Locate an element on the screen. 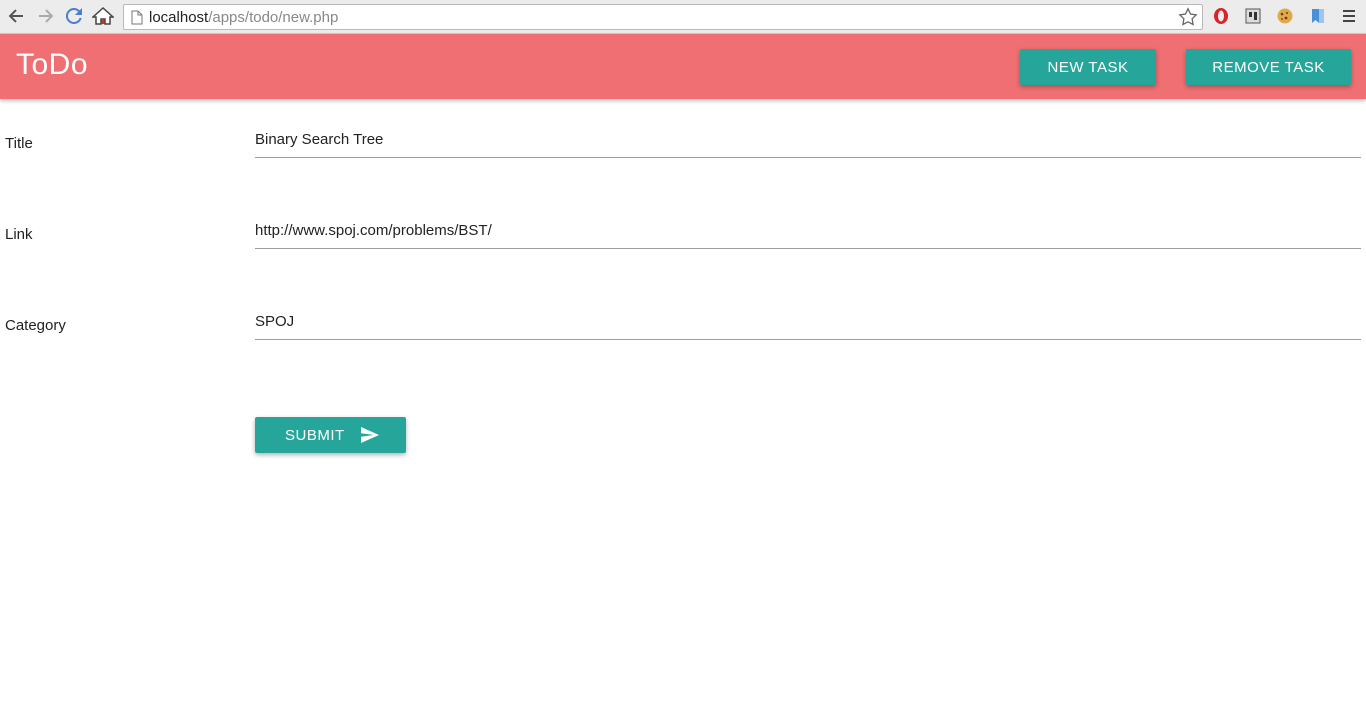  extension-icon is located at coordinates (1253, 16).